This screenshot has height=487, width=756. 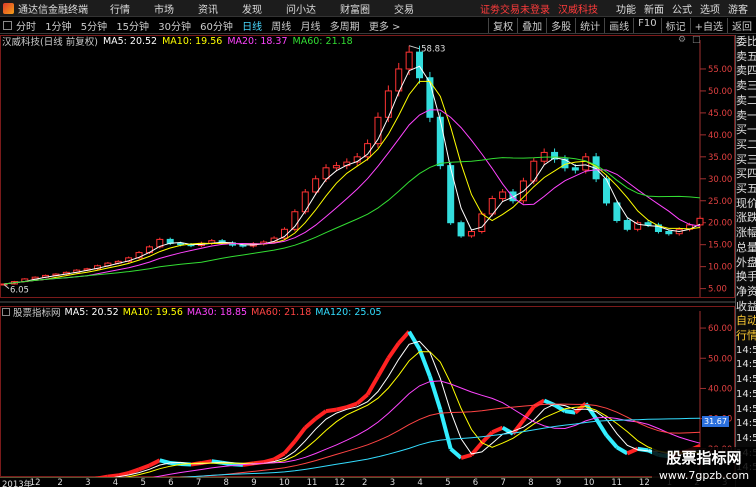 What do you see at coordinates (746, 306) in the screenshot?
I see `quote-field-label: 收益` at bounding box center [746, 306].